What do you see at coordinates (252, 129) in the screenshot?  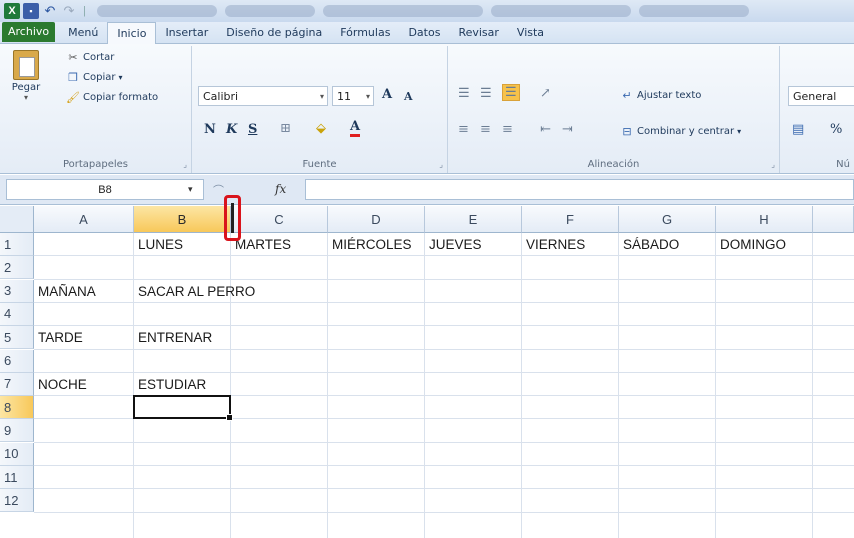 I see `underline-button: S` at bounding box center [252, 129].